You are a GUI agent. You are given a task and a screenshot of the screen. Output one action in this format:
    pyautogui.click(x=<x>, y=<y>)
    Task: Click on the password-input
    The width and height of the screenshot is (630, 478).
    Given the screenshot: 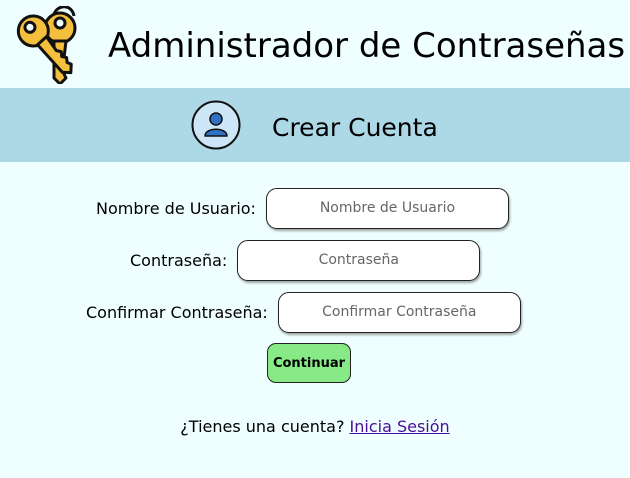 What is the action you would take?
    pyautogui.click(x=359, y=260)
    